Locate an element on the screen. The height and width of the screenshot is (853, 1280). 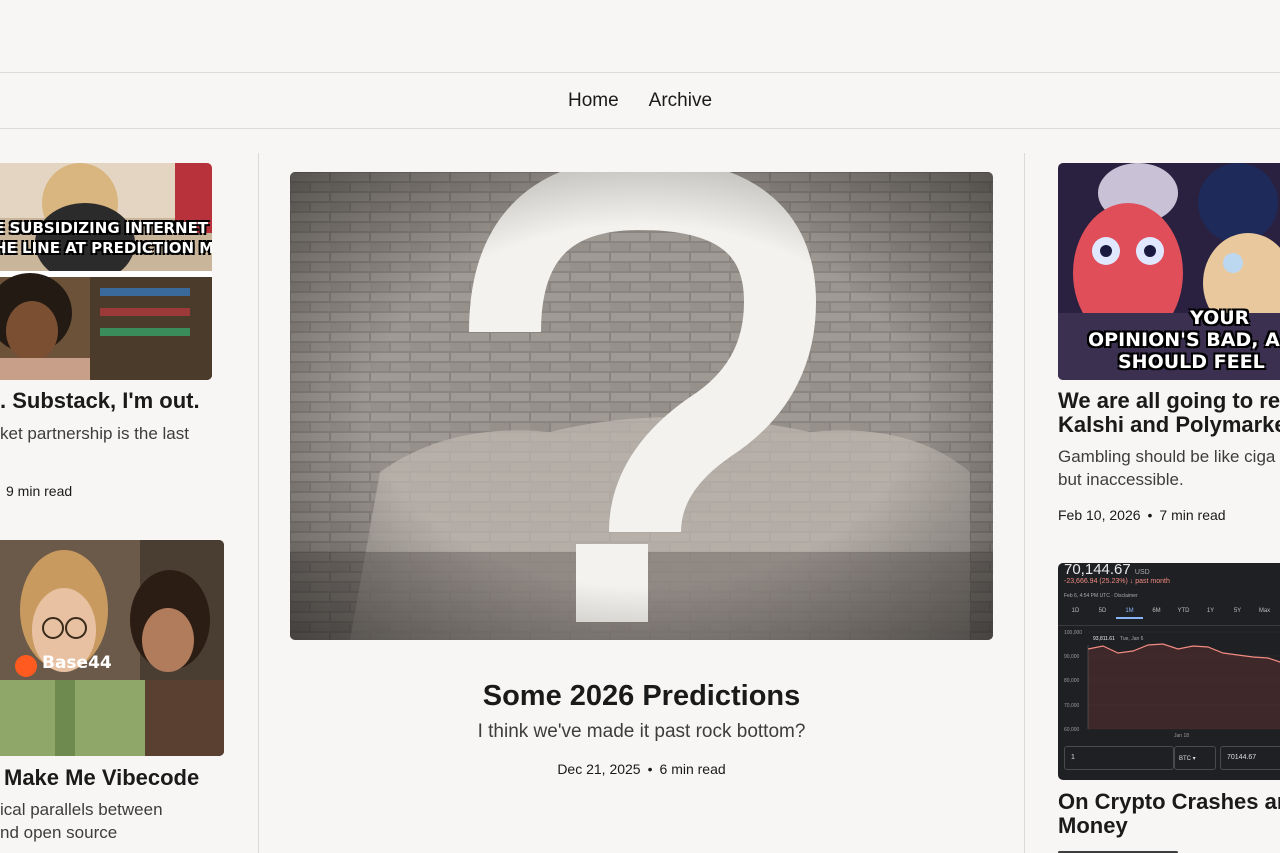
post-title-line1: We are all going to reg is located at coordinates (1169, 401).